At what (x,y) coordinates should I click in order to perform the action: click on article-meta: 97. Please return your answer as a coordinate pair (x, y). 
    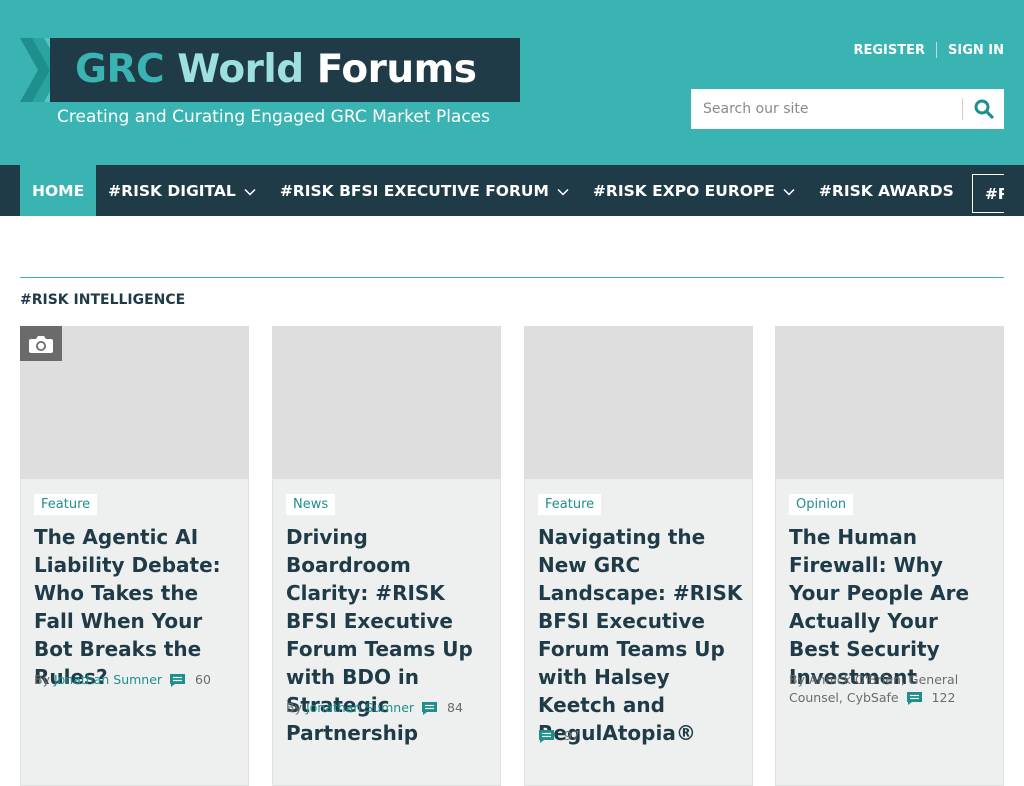
    Looking at the image, I should click on (640, 736).